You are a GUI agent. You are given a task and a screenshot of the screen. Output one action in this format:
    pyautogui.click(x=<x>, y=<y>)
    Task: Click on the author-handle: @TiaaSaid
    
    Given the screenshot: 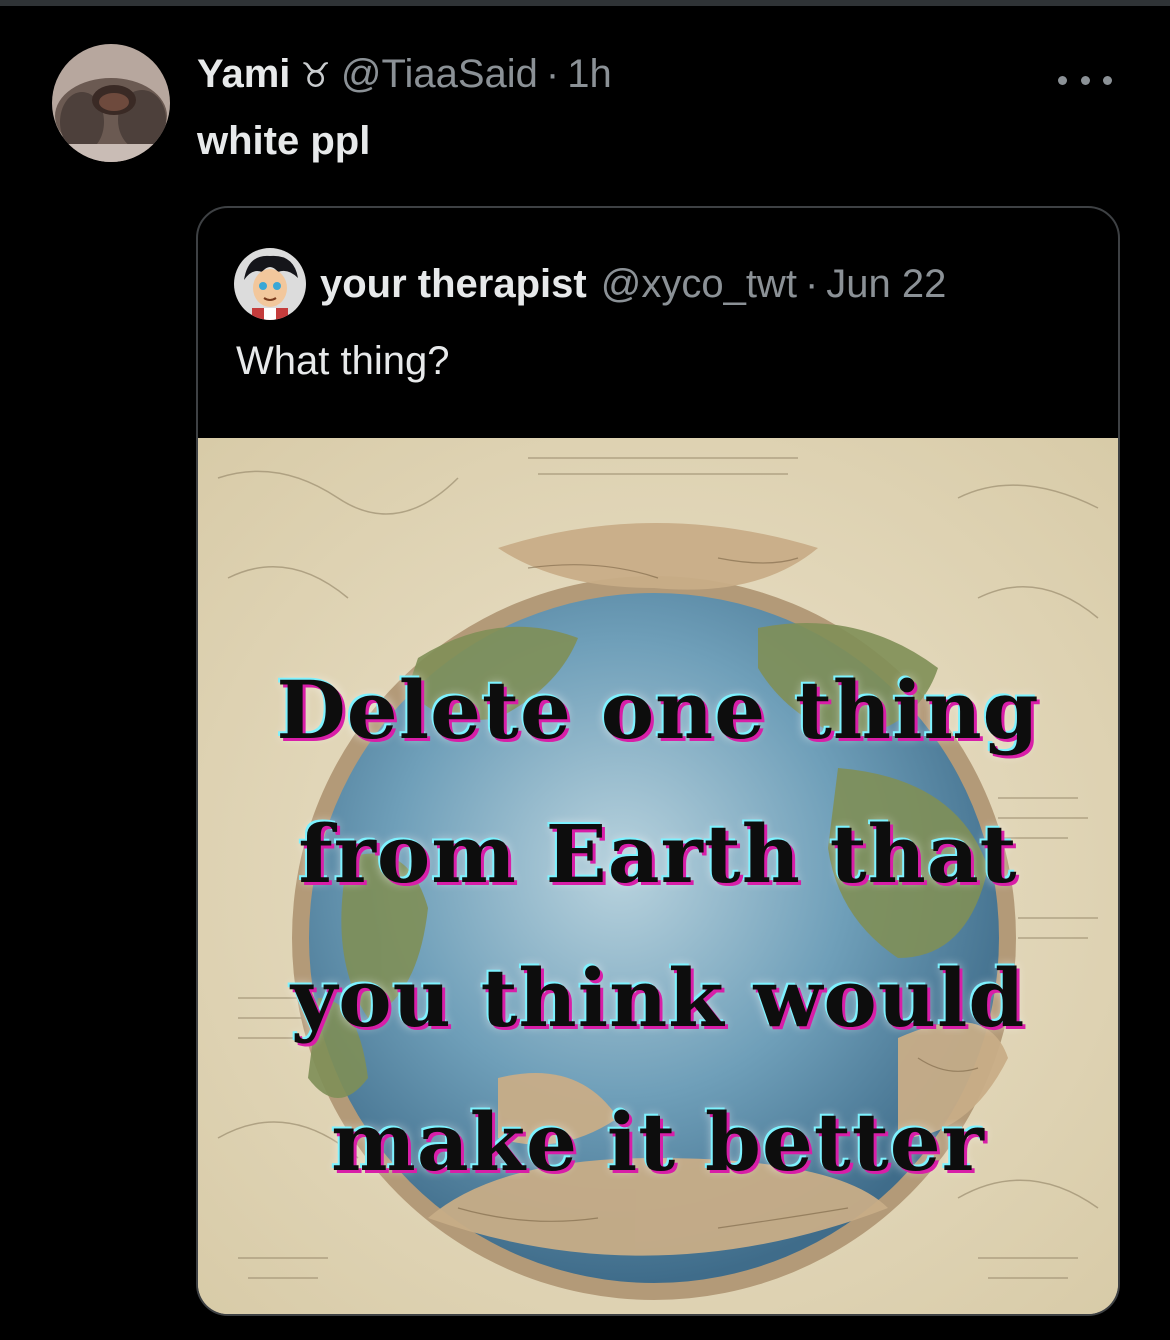 What is the action you would take?
    pyautogui.click(x=439, y=74)
    